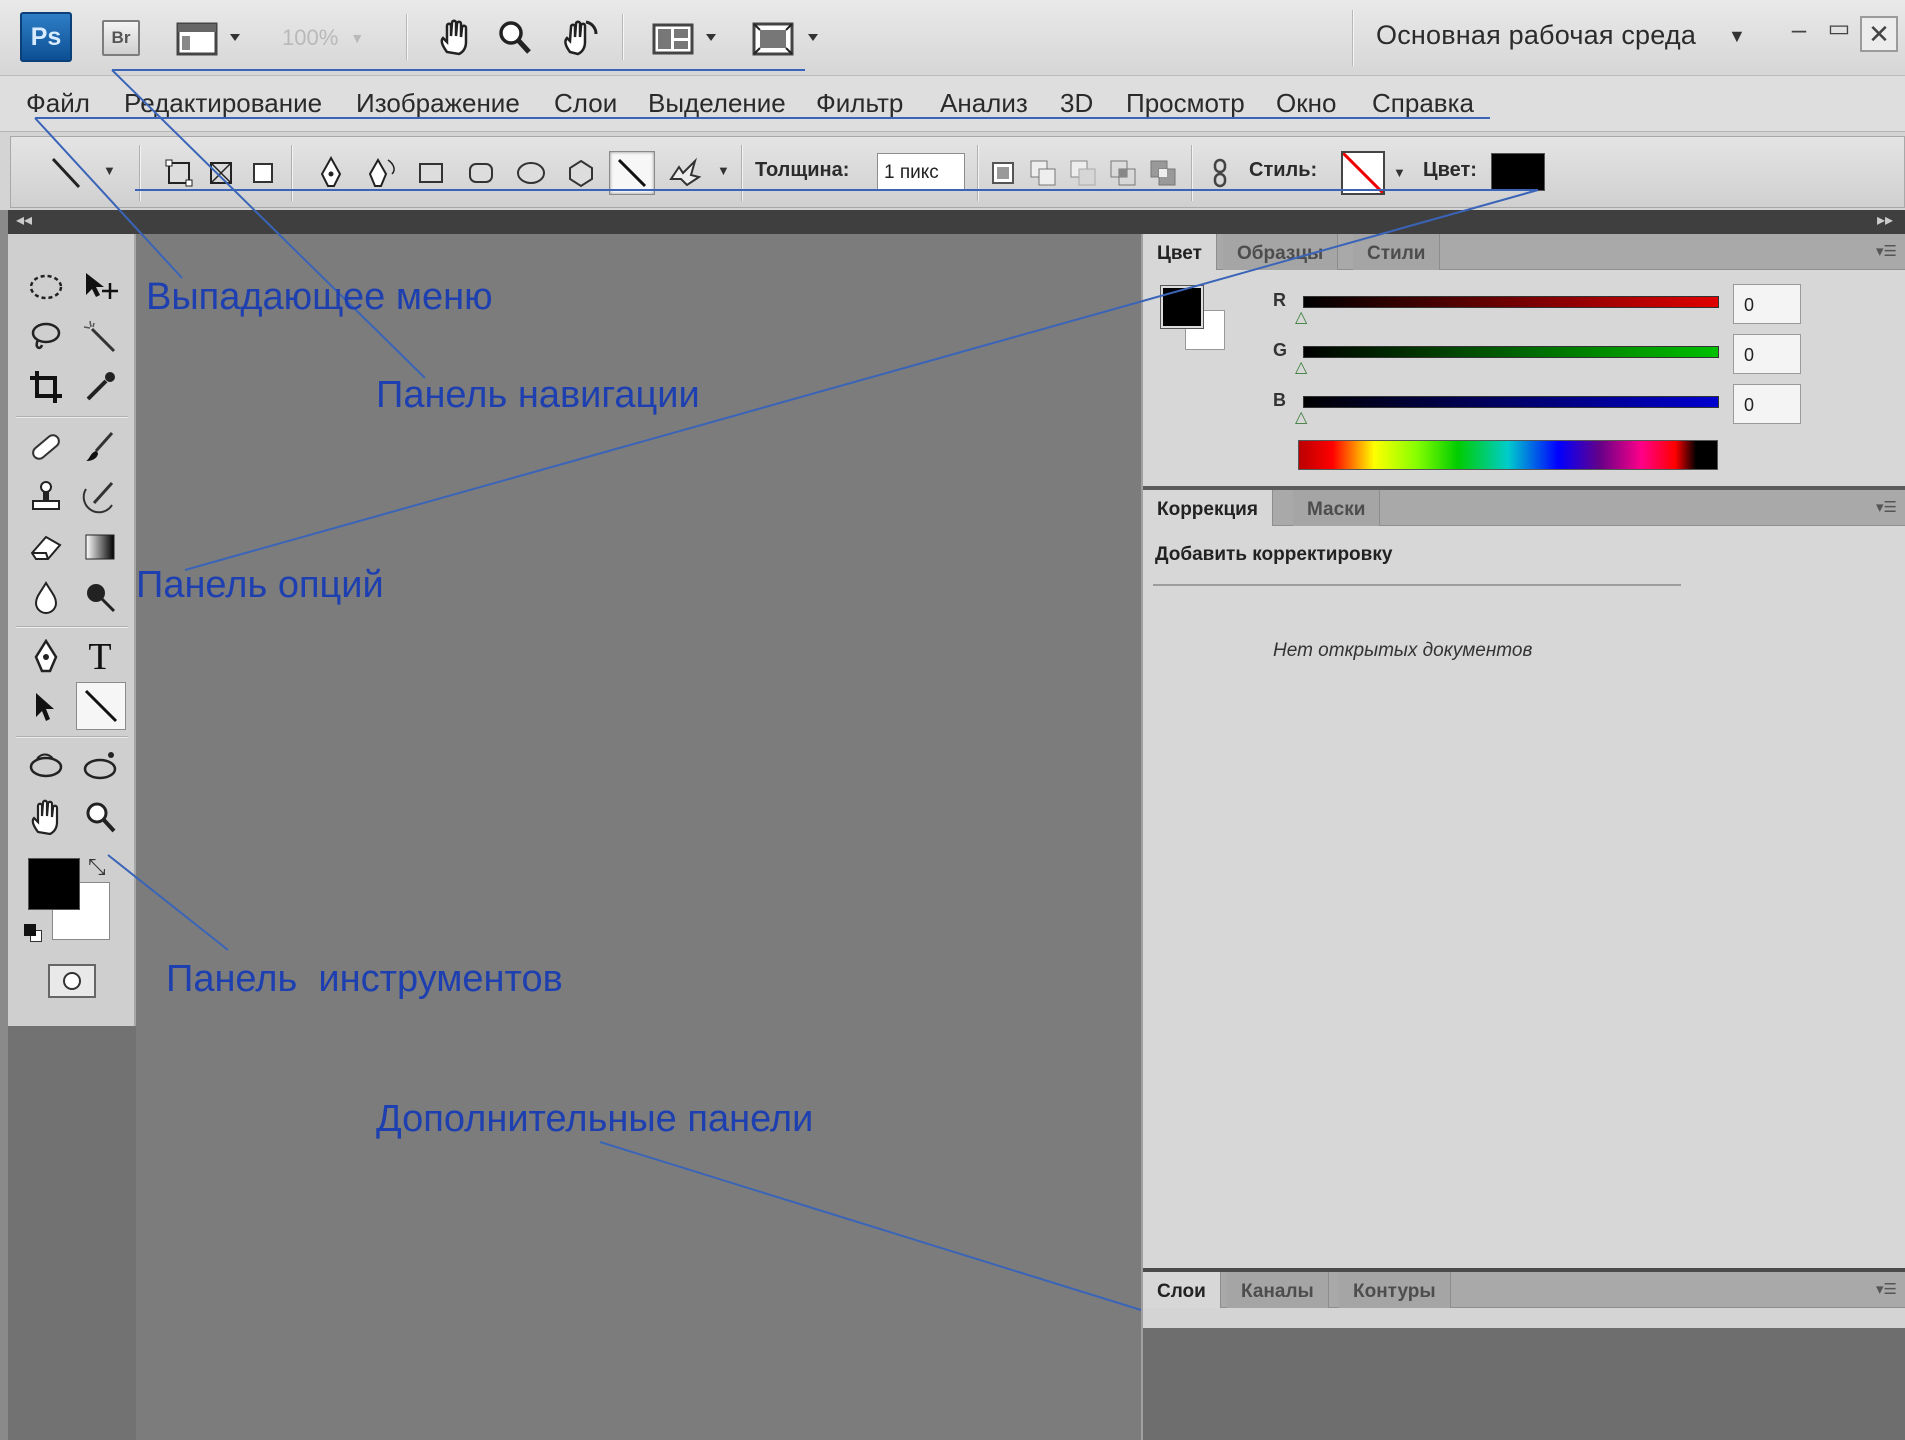 Image resolution: width=1905 pixels, height=1440 pixels. Describe the element at coordinates (364, 979) in the screenshot. I see `annotation-tools-panel: Панель инструментов` at that location.